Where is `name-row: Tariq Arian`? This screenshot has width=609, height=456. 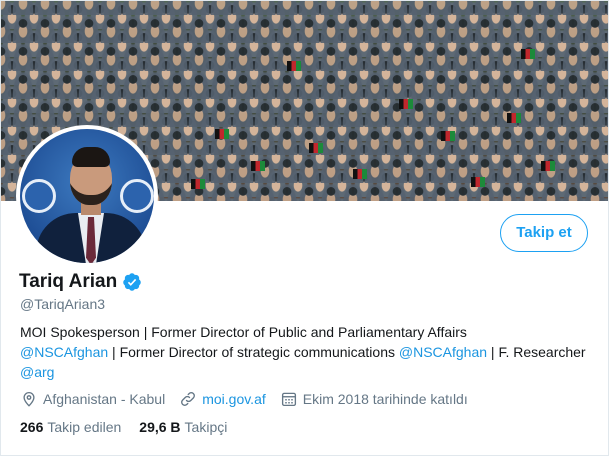 name-row: Tariq Arian is located at coordinates (80, 282).